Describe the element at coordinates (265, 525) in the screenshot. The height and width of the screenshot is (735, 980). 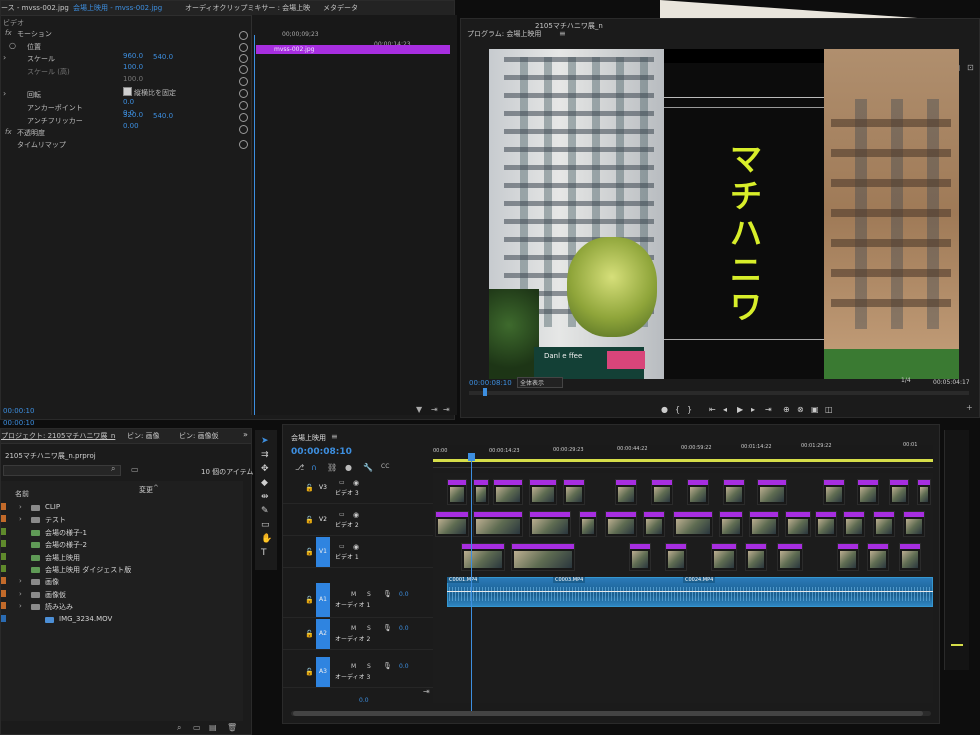
I see `rectangle-icon: ▭` at that location.